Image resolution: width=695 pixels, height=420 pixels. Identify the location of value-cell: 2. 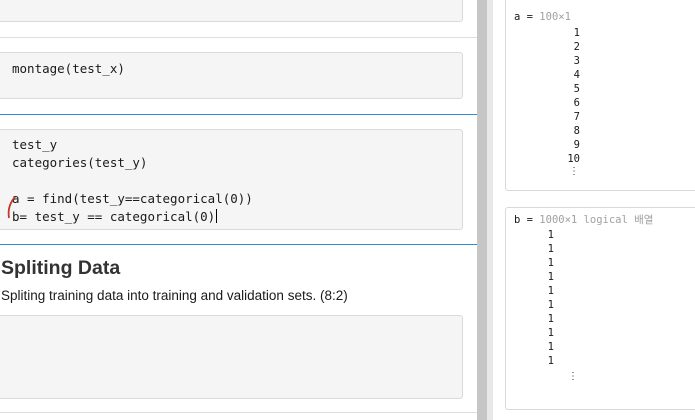
(576, 47).